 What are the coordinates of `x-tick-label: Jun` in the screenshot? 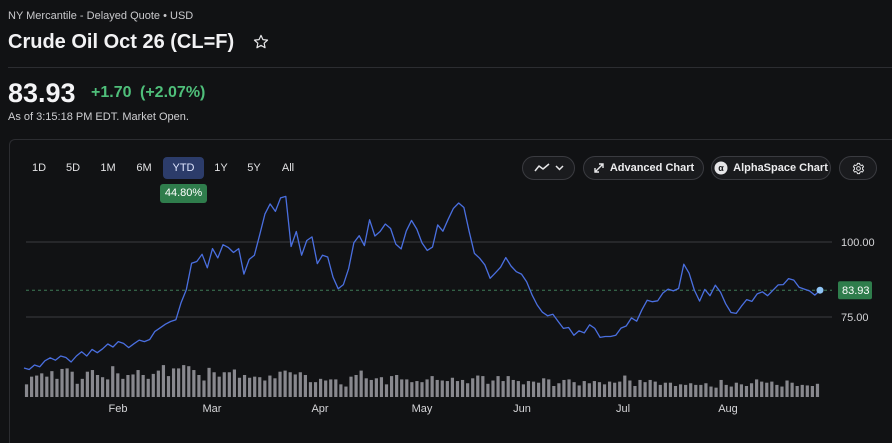 It's located at (522, 409).